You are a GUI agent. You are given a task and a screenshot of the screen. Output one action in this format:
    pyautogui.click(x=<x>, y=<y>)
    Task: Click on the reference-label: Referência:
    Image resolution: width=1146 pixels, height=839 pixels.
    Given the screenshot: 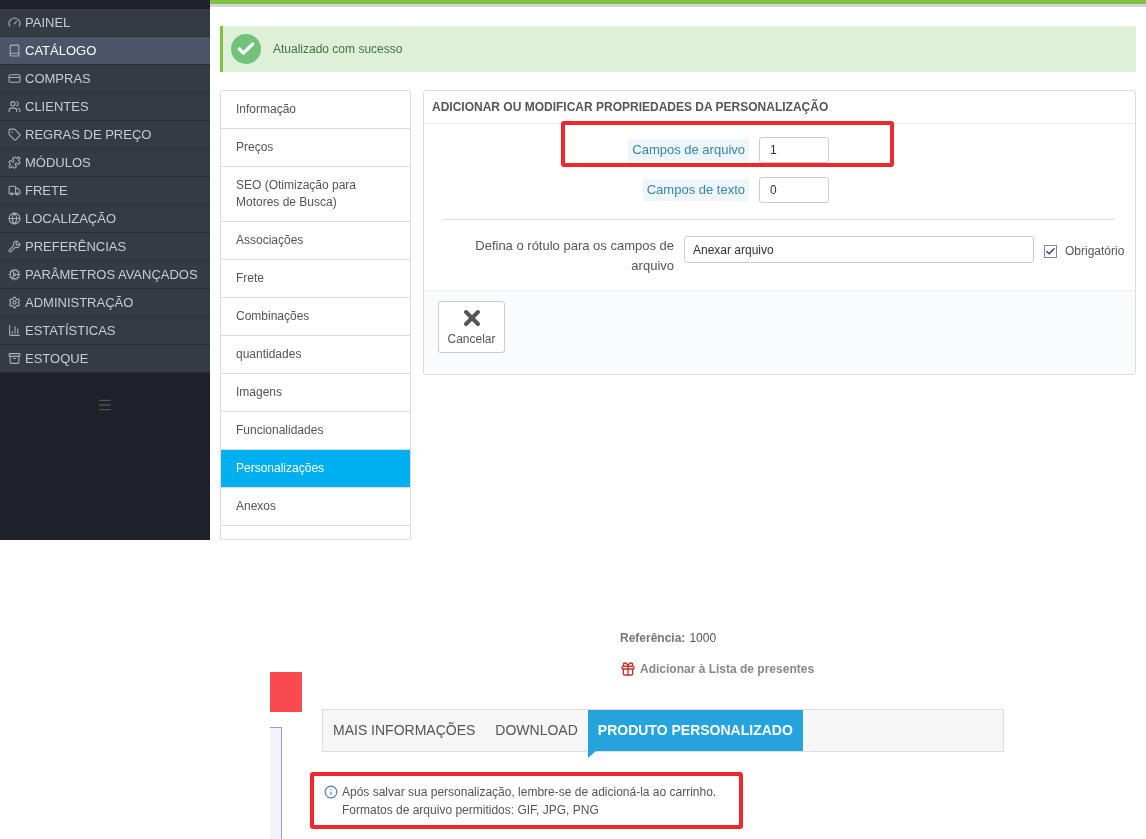 What is the action you would take?
    pyautogui.click(x=653, y=638)
    